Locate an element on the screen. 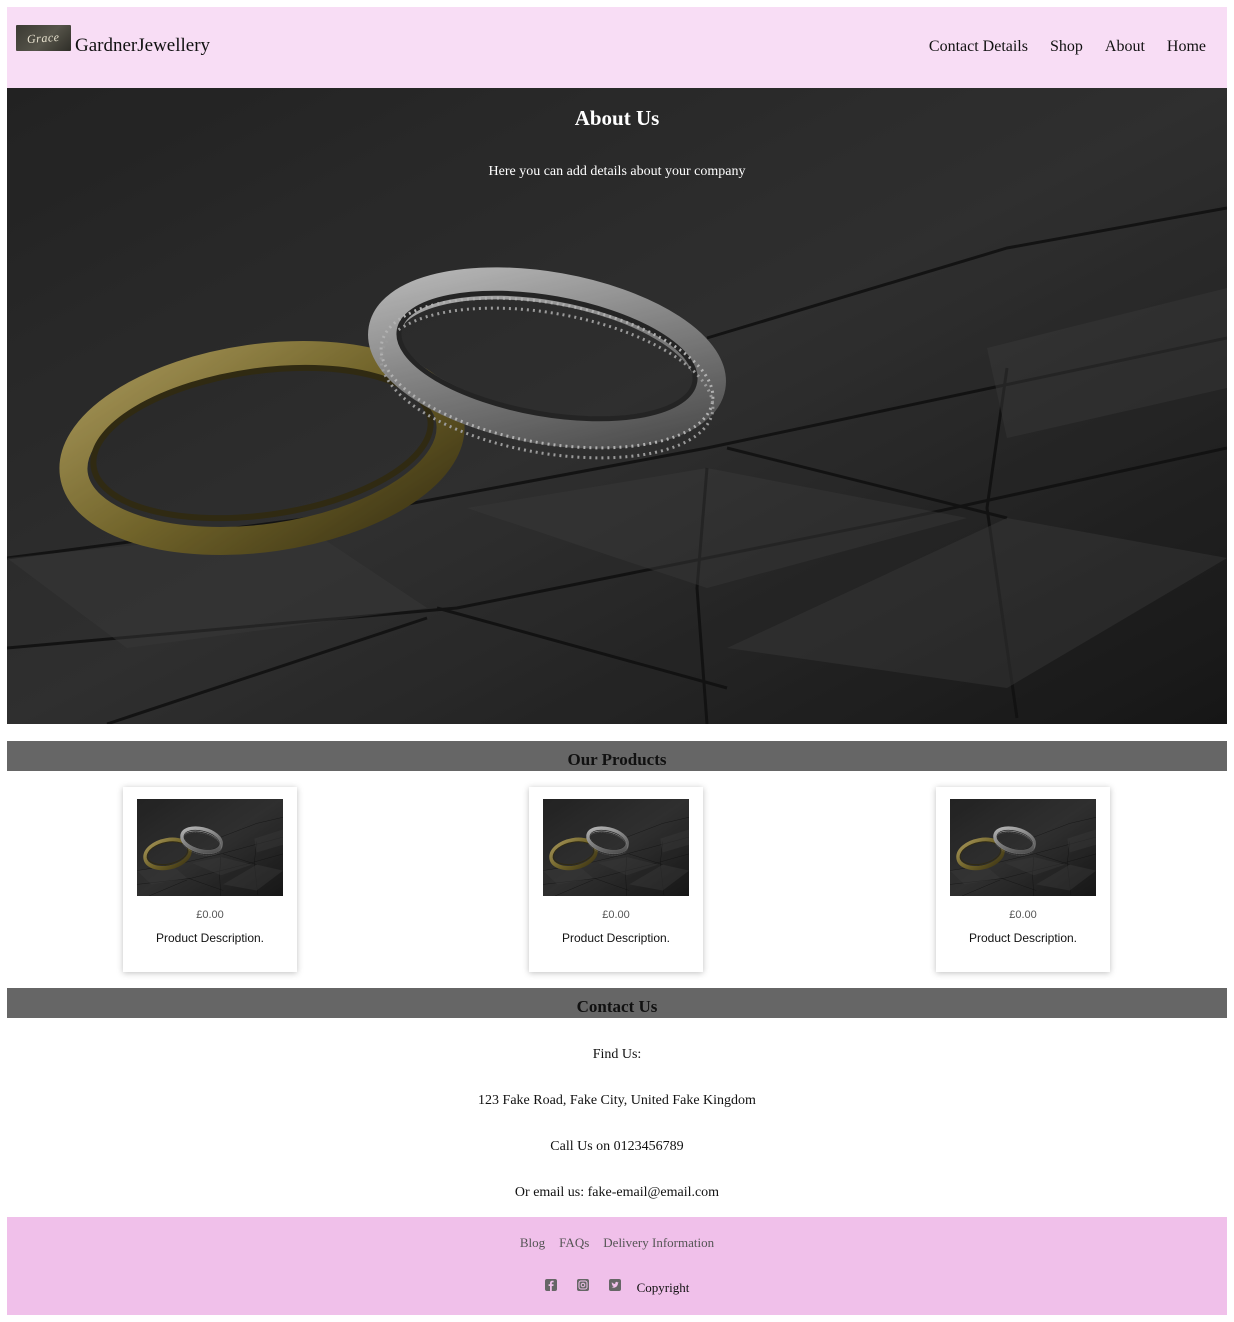 The image size is (1234, 1322). footer-links: Blog FAQs Delivery Information is located at coordinates (617, 1243).